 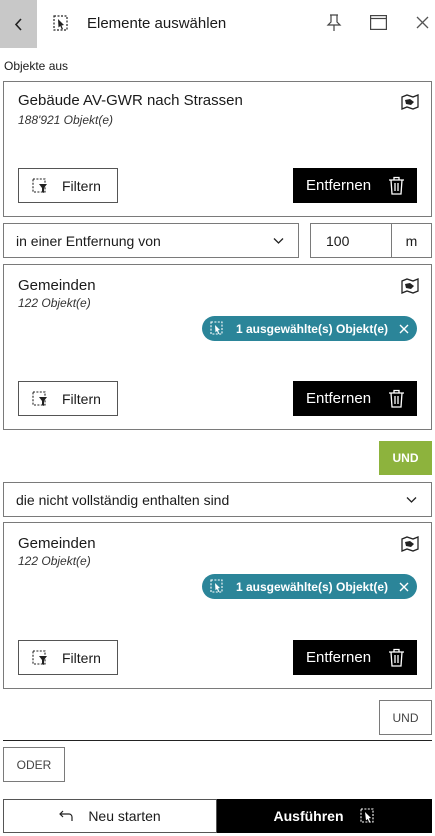 What do you see at coordinates (422, 22) in the screenshot?
I see `close-icon` at bounding box center [422, 22].